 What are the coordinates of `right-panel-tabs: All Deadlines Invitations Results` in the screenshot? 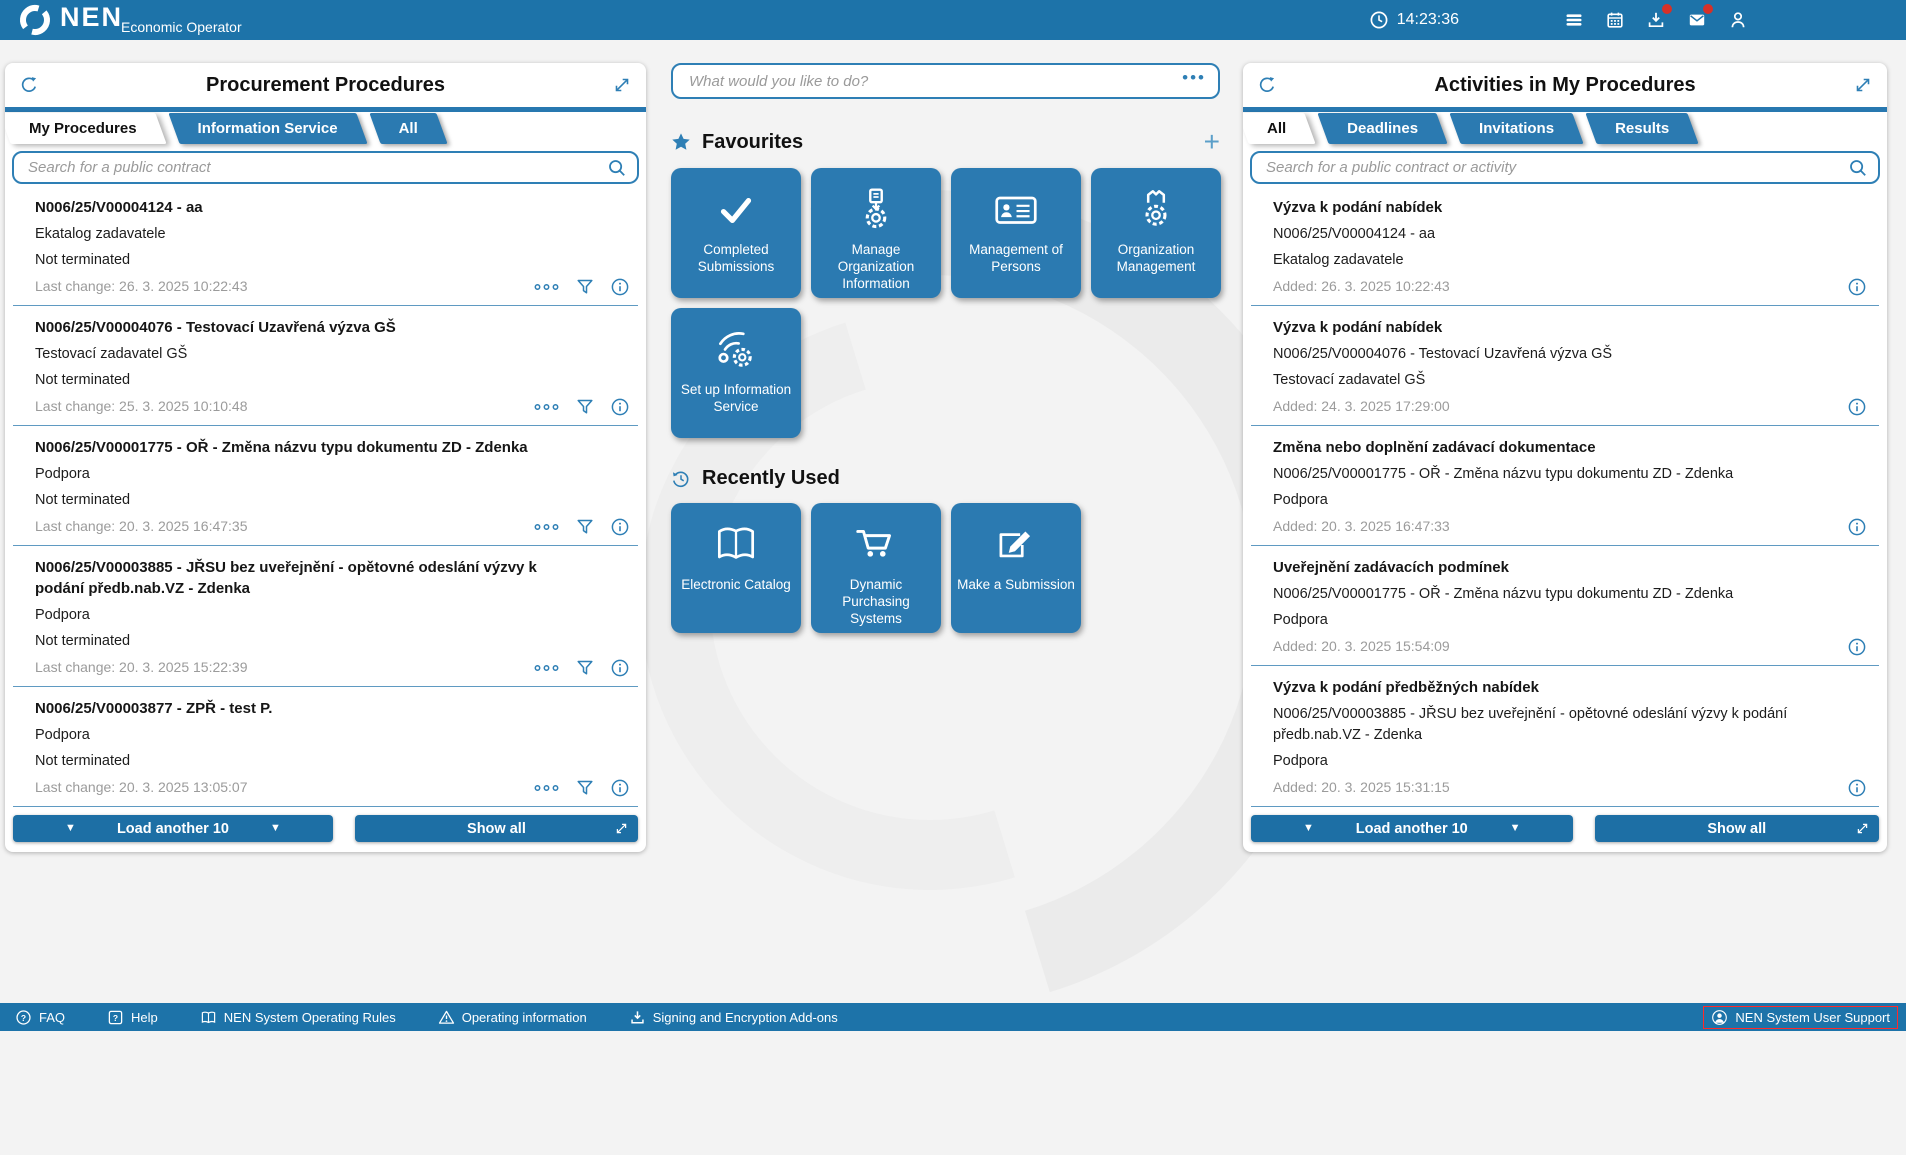 It's located at (1565, 128).